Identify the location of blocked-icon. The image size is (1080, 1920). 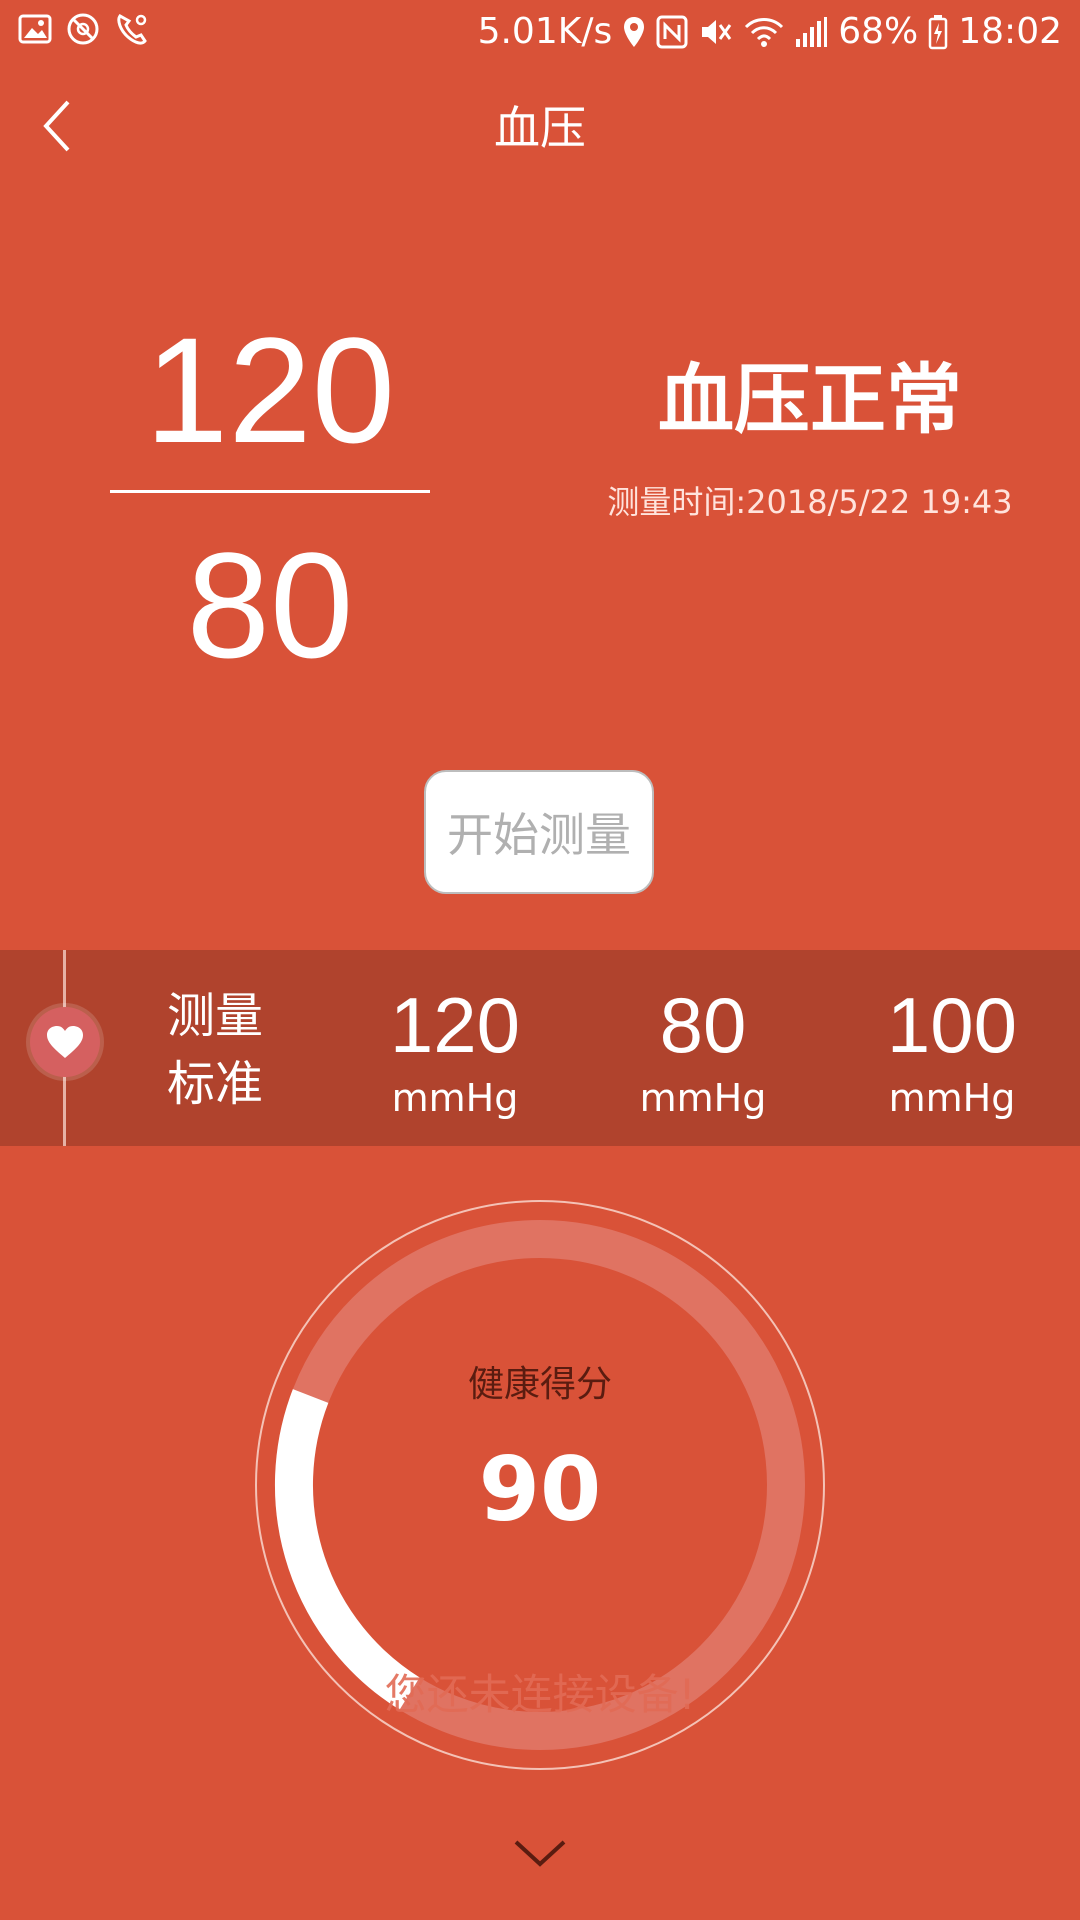
(83, 29).